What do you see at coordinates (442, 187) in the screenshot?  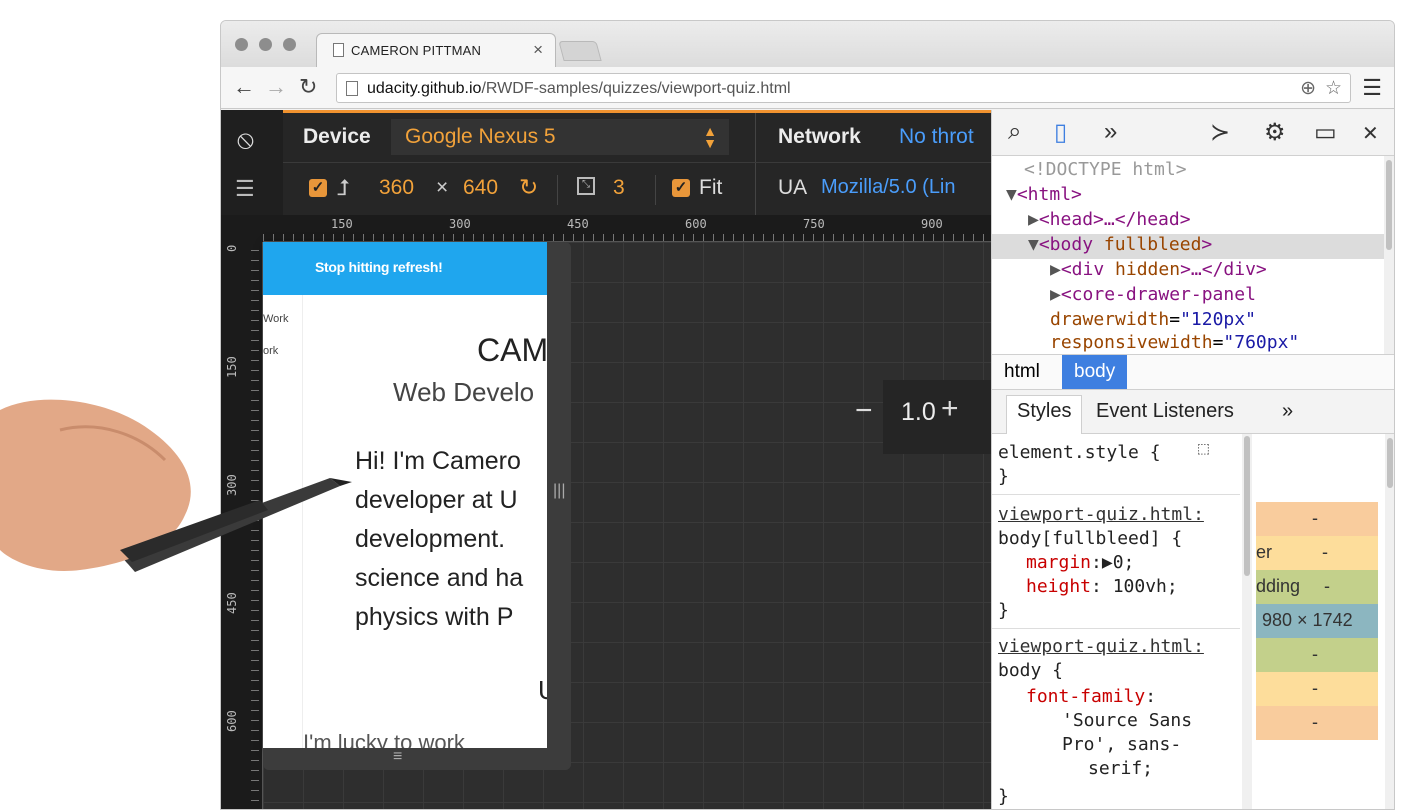 I see `times-sign: ×` at bounding box center [442, 187].